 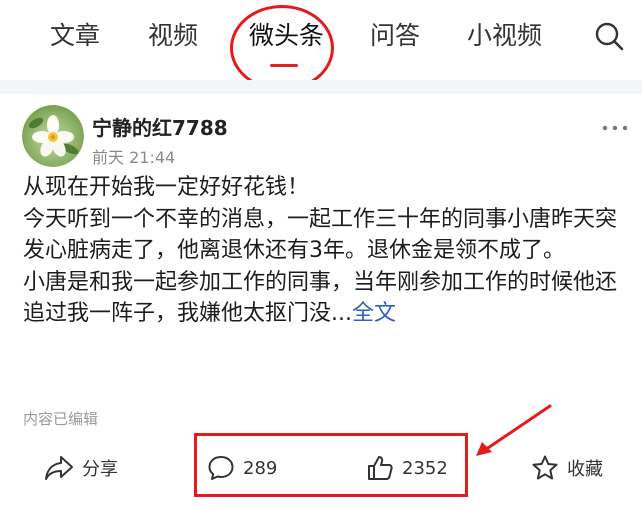 What do you see at coordinates (504, 36) in the screenshot?
I see `tab-short-videos: 小视频` at bounding box center [504, 36].